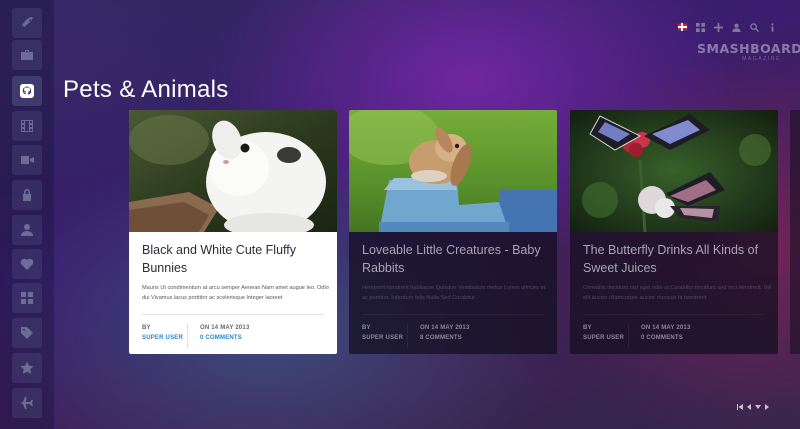 This screenshot has height=429, width=800. What do you see at coordinates (795, 232) in the screenshot?
I see `next-card-peek` at bounding box center [795, 232].